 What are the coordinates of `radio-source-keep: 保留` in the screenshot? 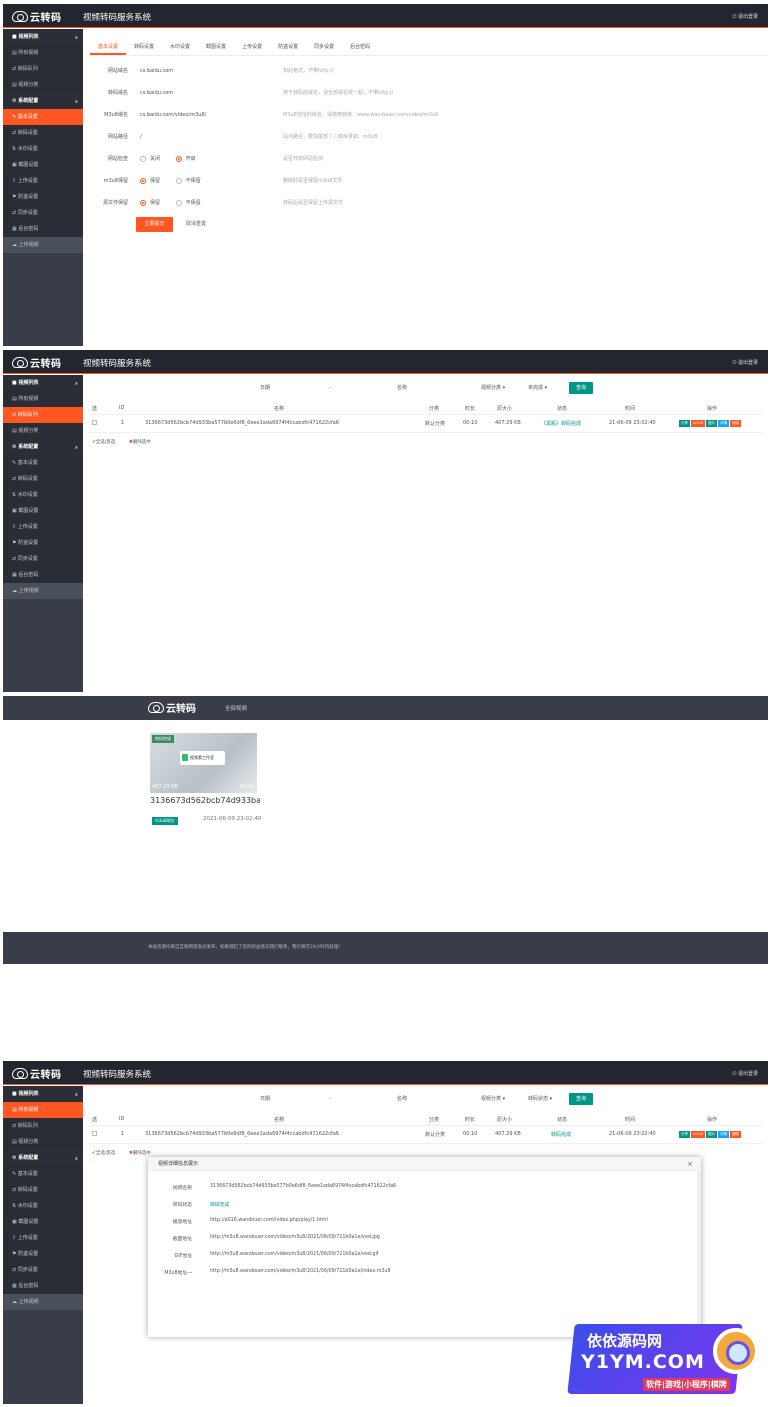 It's located at (150, 202).